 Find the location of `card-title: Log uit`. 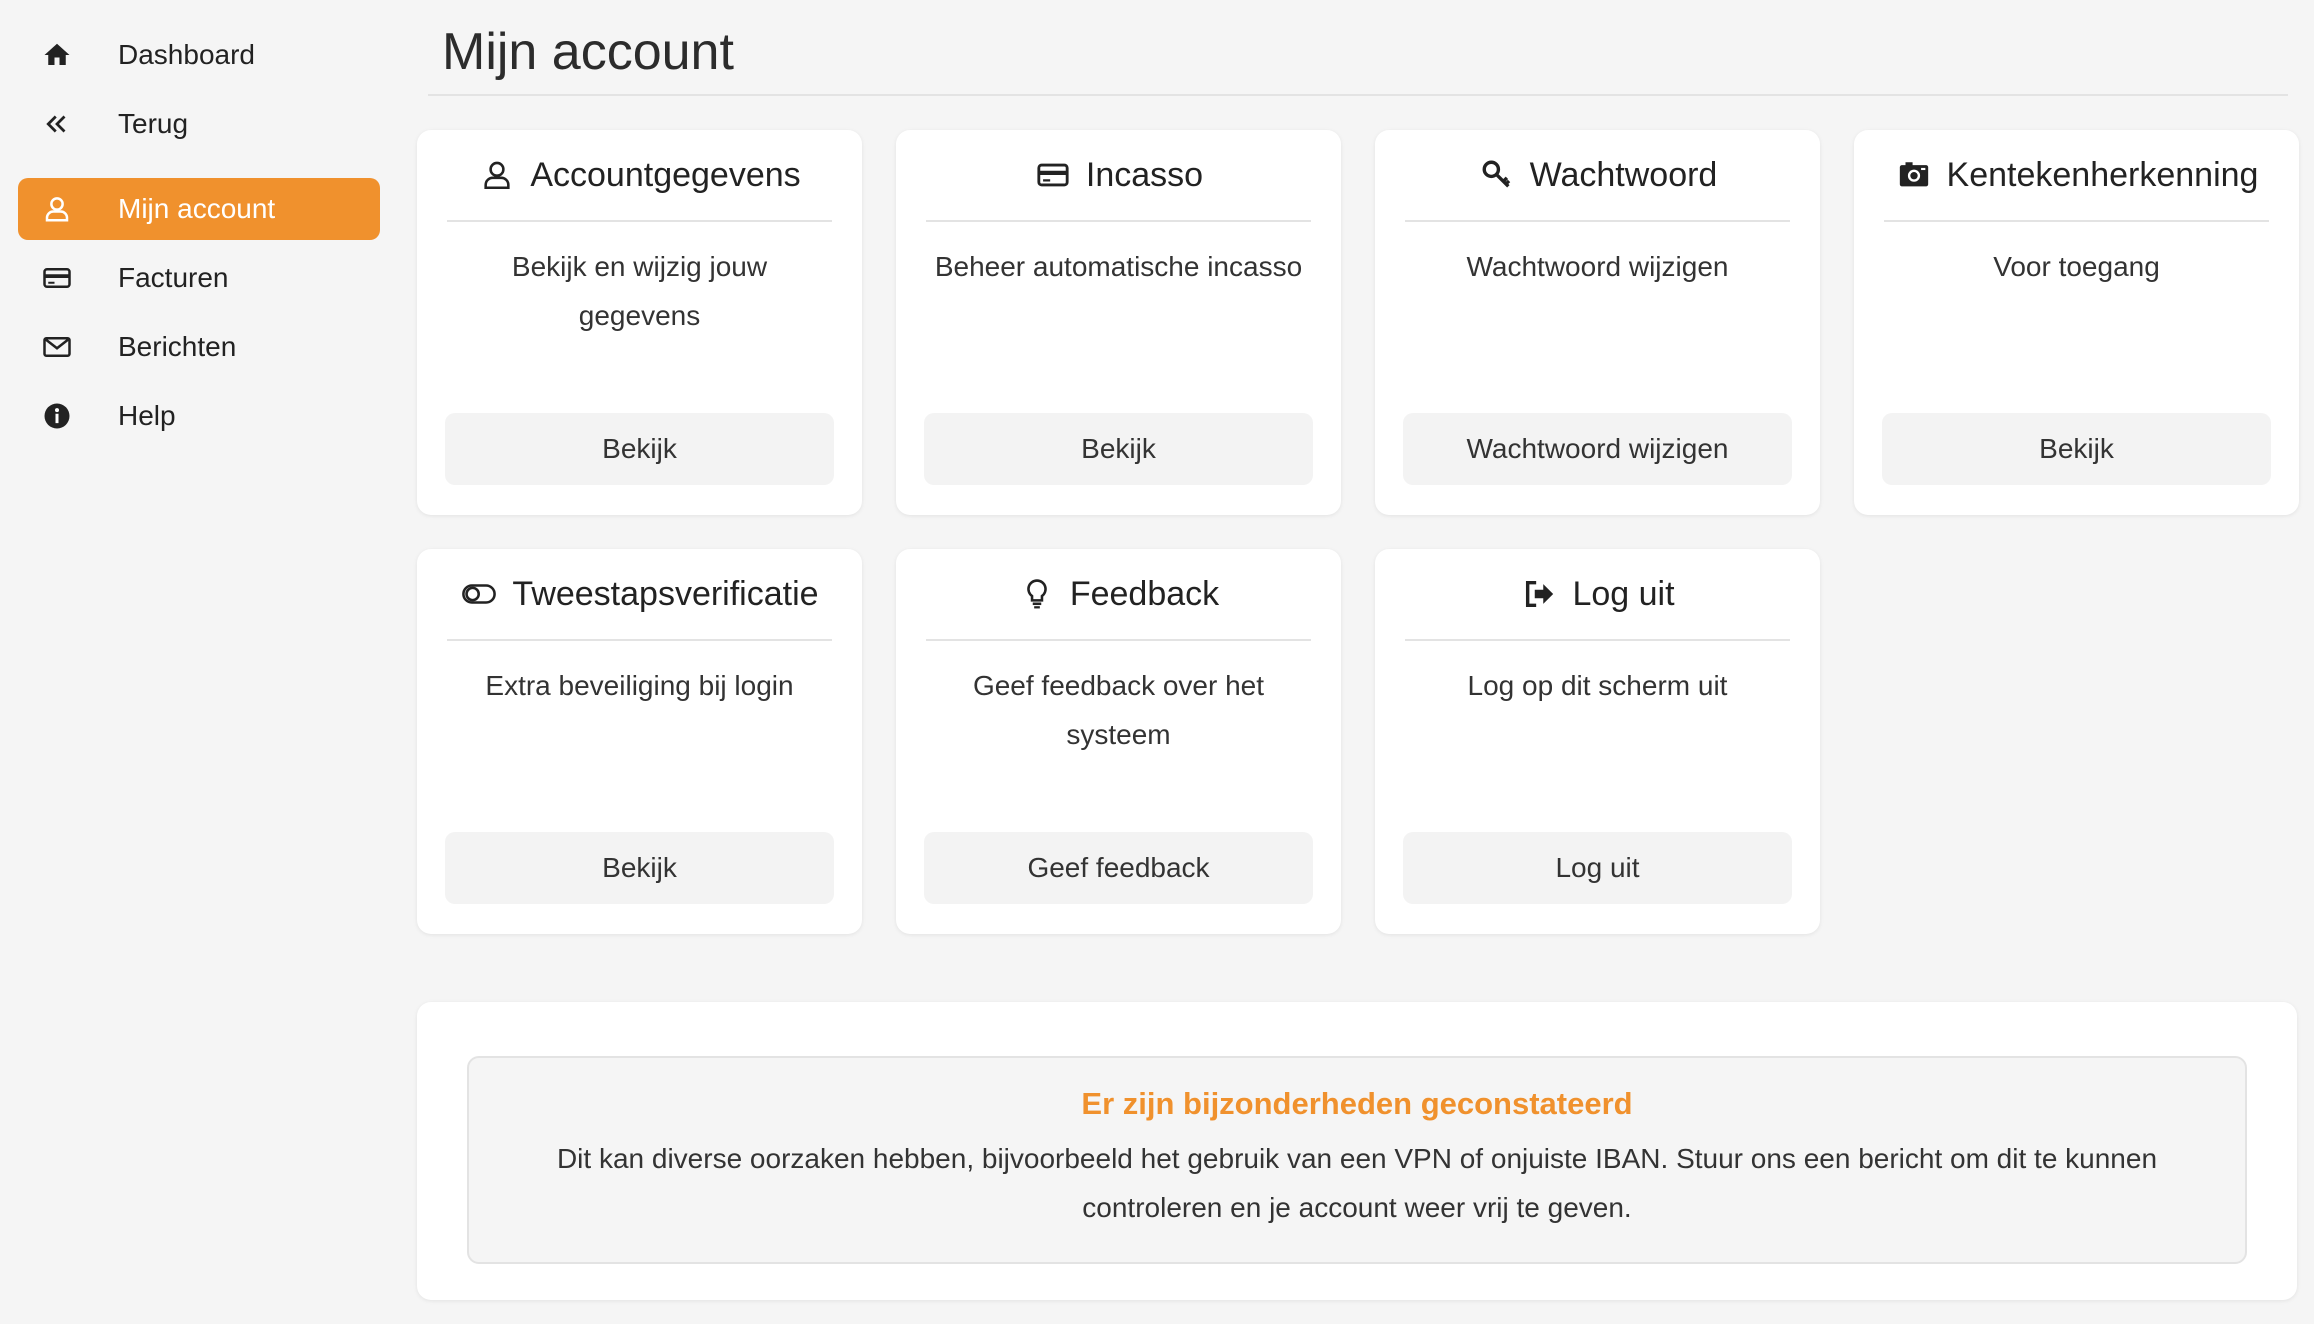

card-title: Log uit is located at coordinates (1623, 593).